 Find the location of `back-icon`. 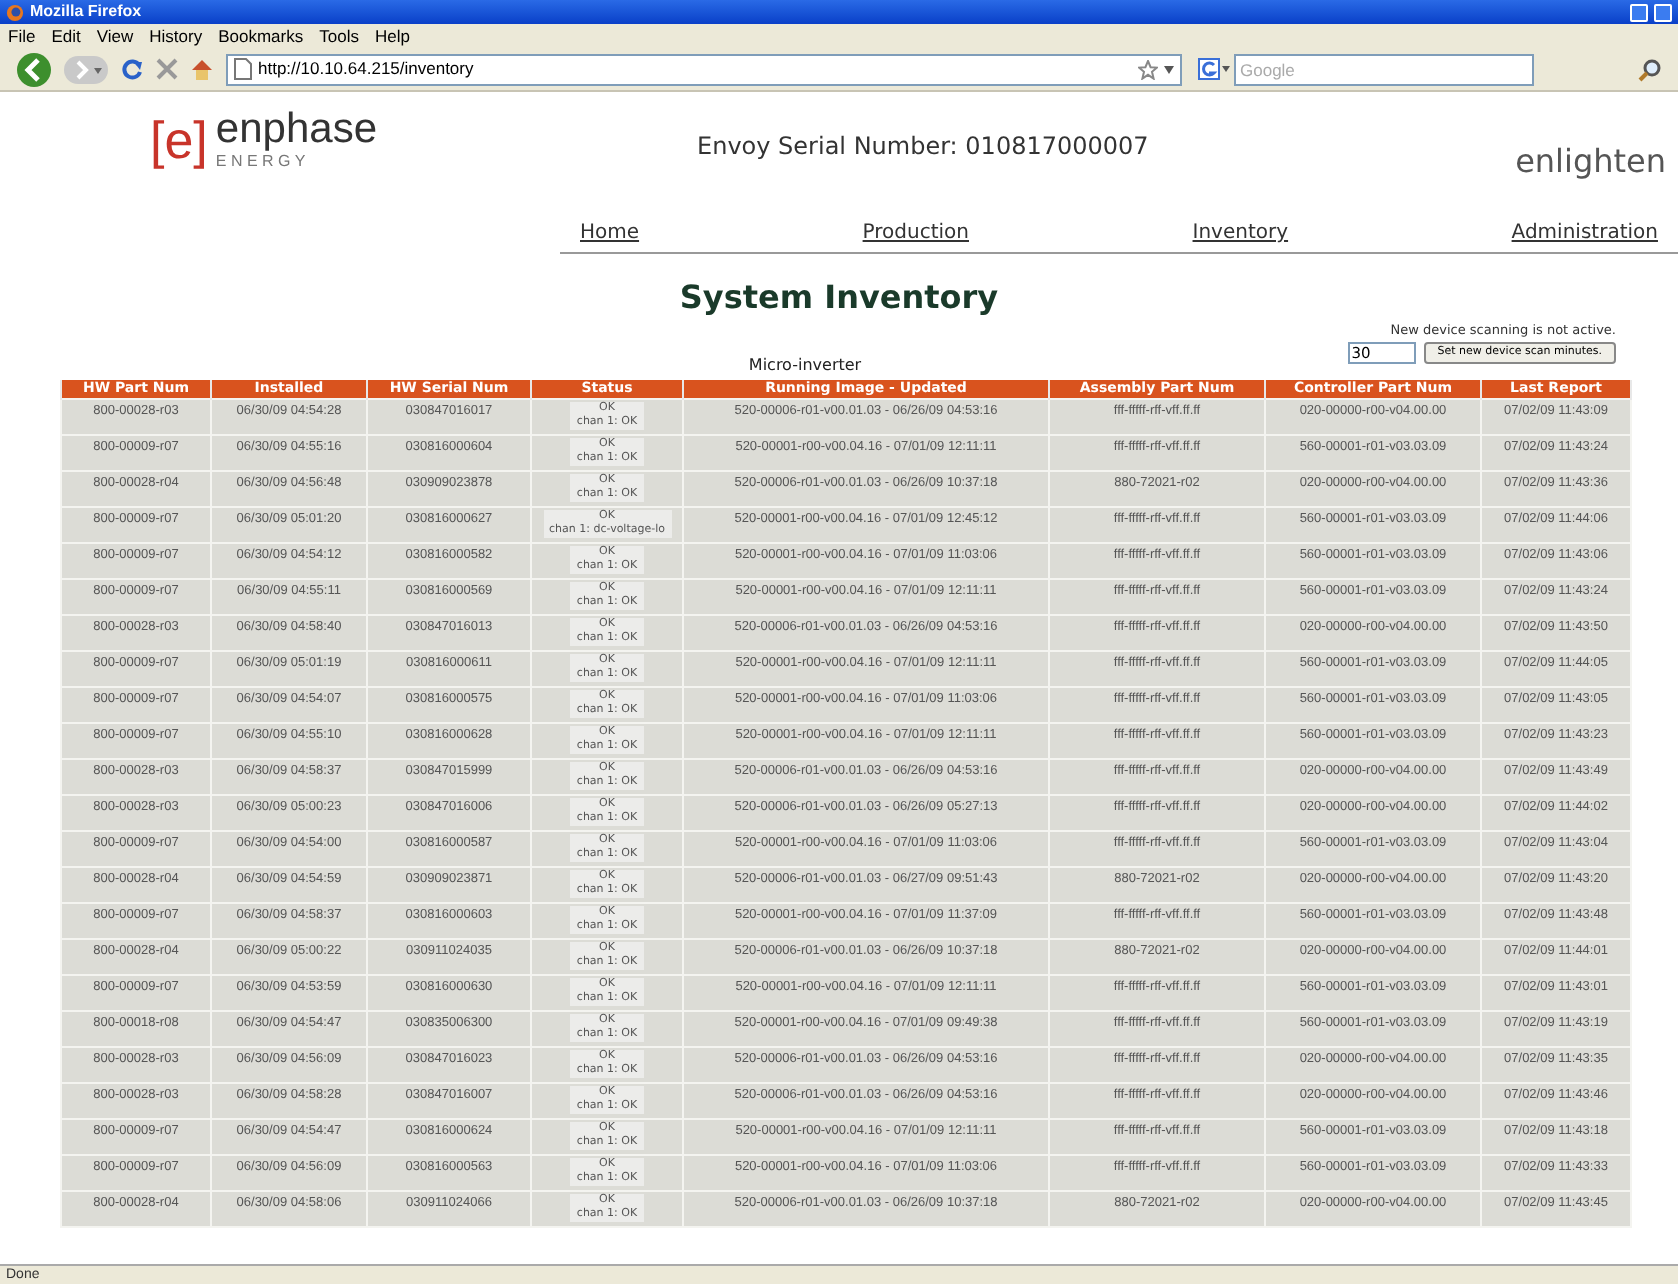

back-icon is located at coordinates (34, 69).